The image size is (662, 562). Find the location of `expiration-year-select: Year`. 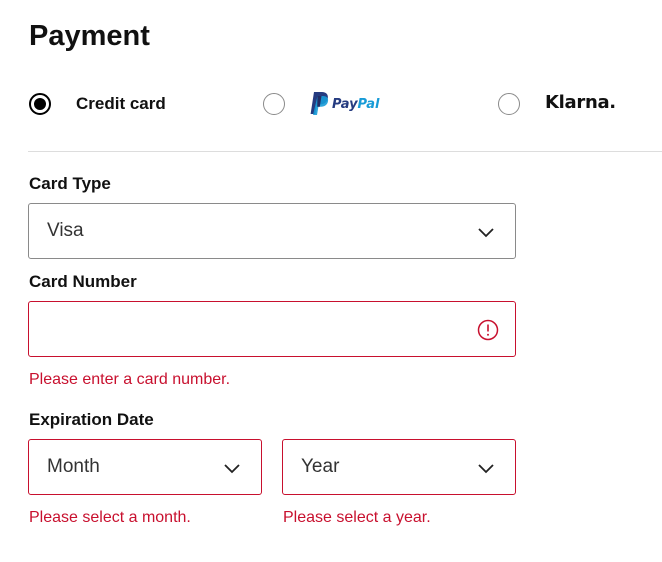

expiration-year-select: Year is located at coordinates (399, 467).